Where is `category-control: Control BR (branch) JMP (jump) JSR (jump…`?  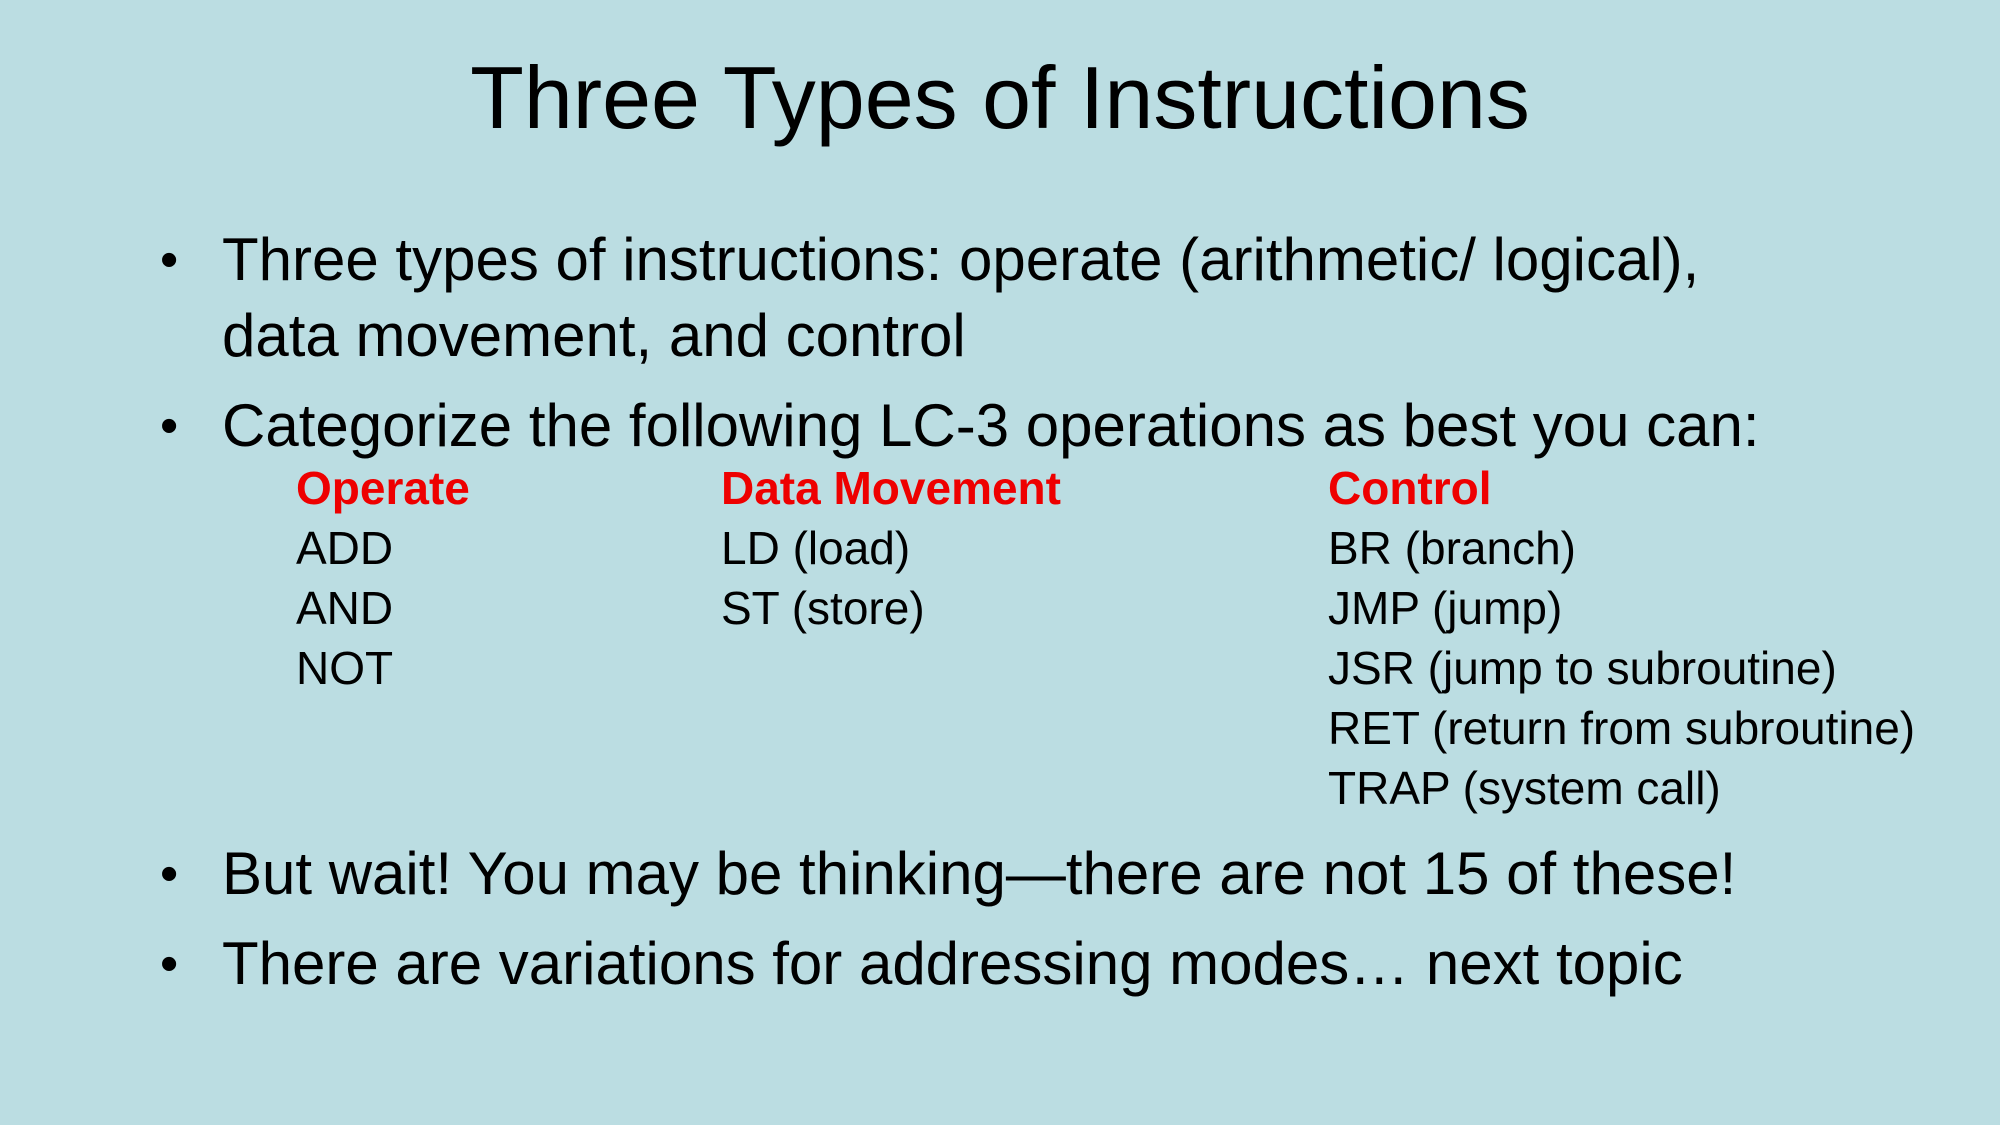
category-control: Control BR (branch) JMP (jump) JSR (jump… is located at coordinates (1621, 638).